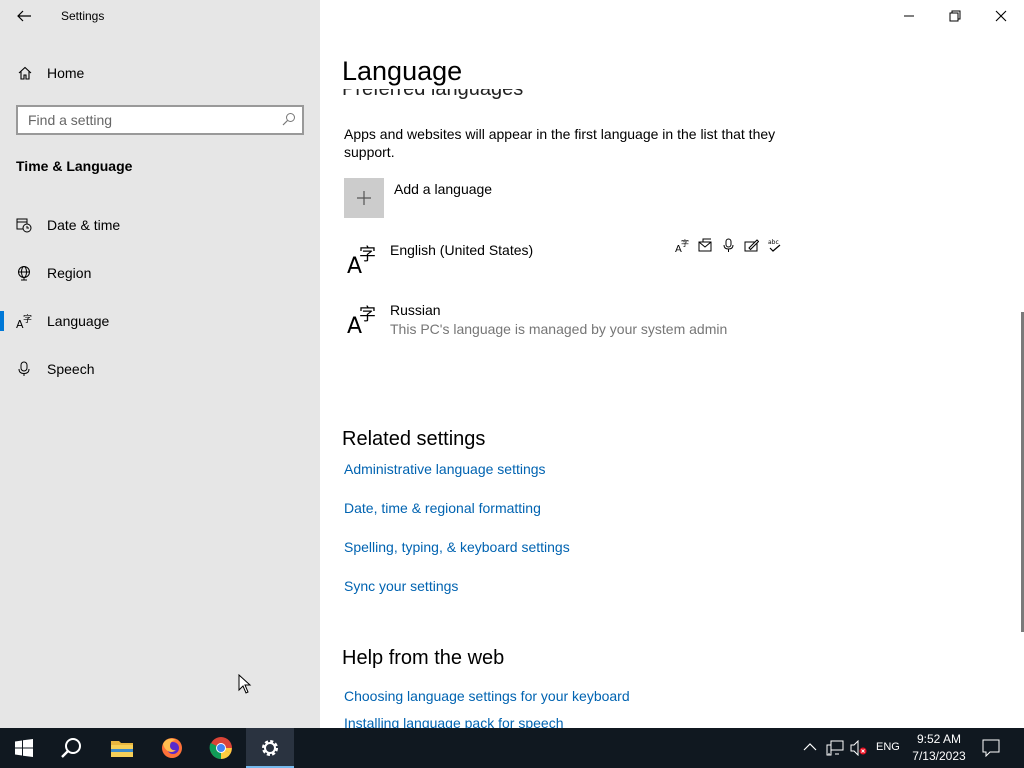  Describe the element at coordinates (66, 73) in the screenshot. I see `home-label: Home` at that location.